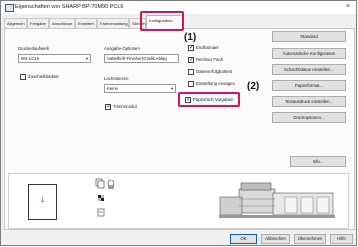 This screenshot has width=358, height=247. Describe the element at coordinates (101, 212) in the screenshot. I see `duplex-icon` at that location.